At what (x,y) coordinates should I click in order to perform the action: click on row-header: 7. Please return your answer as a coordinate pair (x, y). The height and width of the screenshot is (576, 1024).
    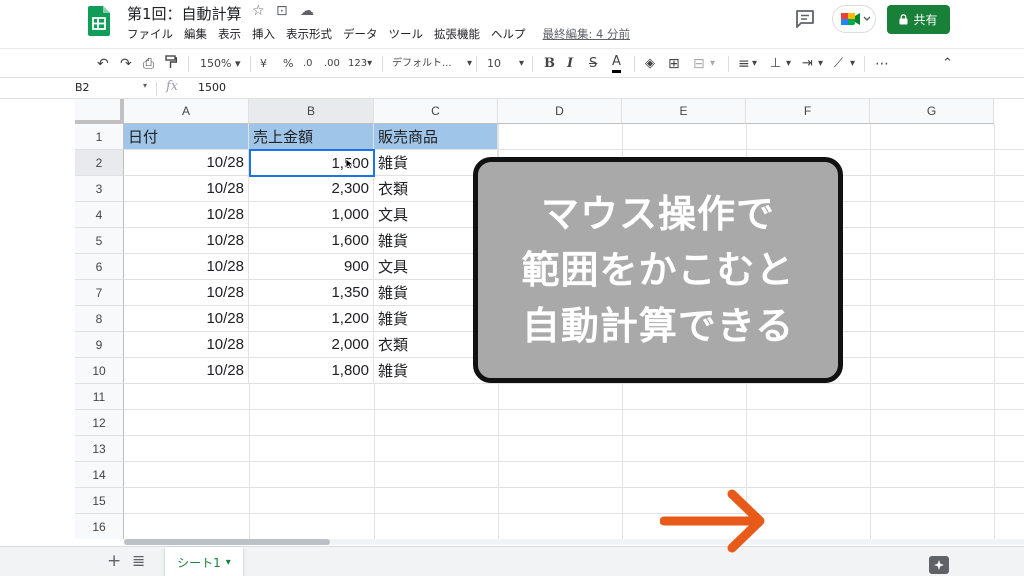
    Looking at the image, I should click on (99, 293).